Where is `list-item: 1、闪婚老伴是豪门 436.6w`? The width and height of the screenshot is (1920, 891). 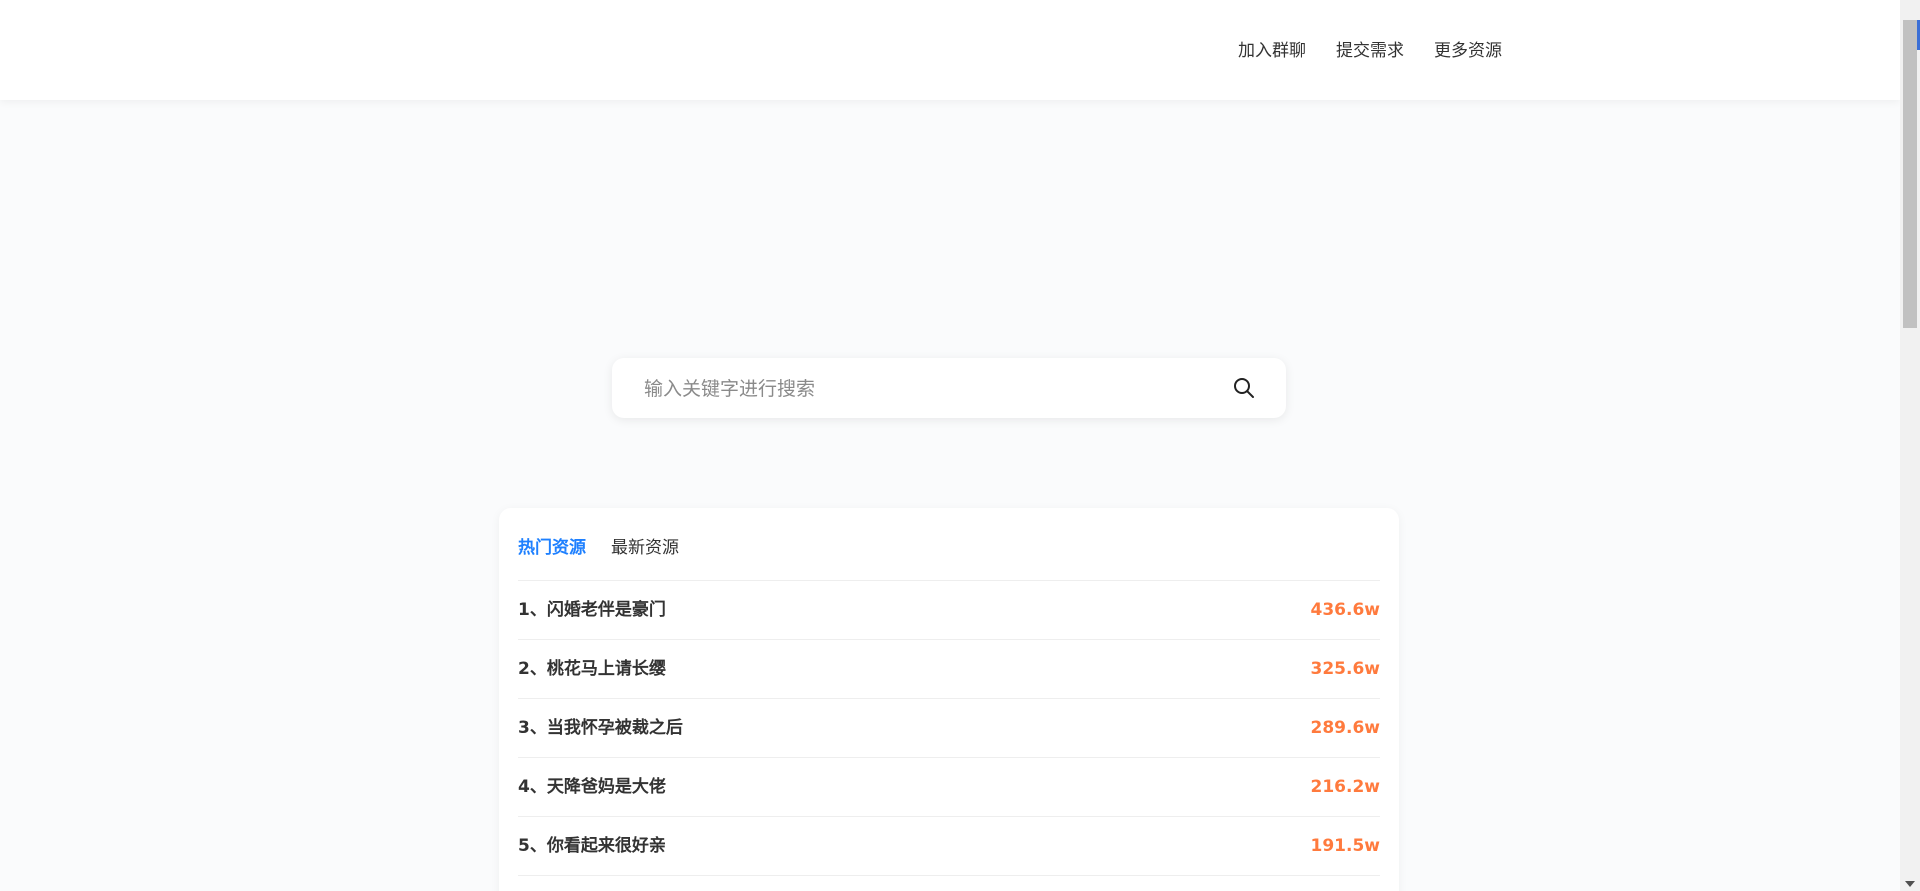
list-item: 1、闪婚老伴是豪门 436.6w is located at coordinates (949, 610).